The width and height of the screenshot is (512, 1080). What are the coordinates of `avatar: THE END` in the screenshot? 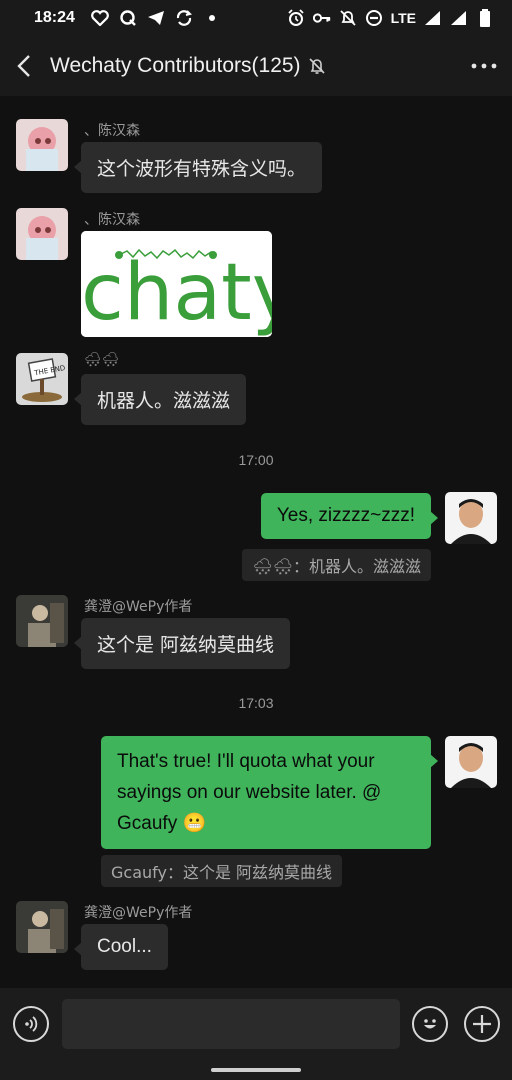 It's located at (42, 379).